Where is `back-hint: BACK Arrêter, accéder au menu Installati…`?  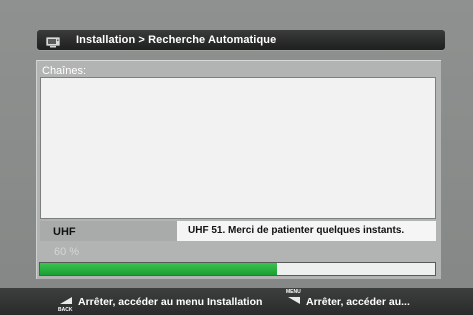
back-hint: BACK Arrêter, accéder au menu Installati… is located at coordinates (159, 301).